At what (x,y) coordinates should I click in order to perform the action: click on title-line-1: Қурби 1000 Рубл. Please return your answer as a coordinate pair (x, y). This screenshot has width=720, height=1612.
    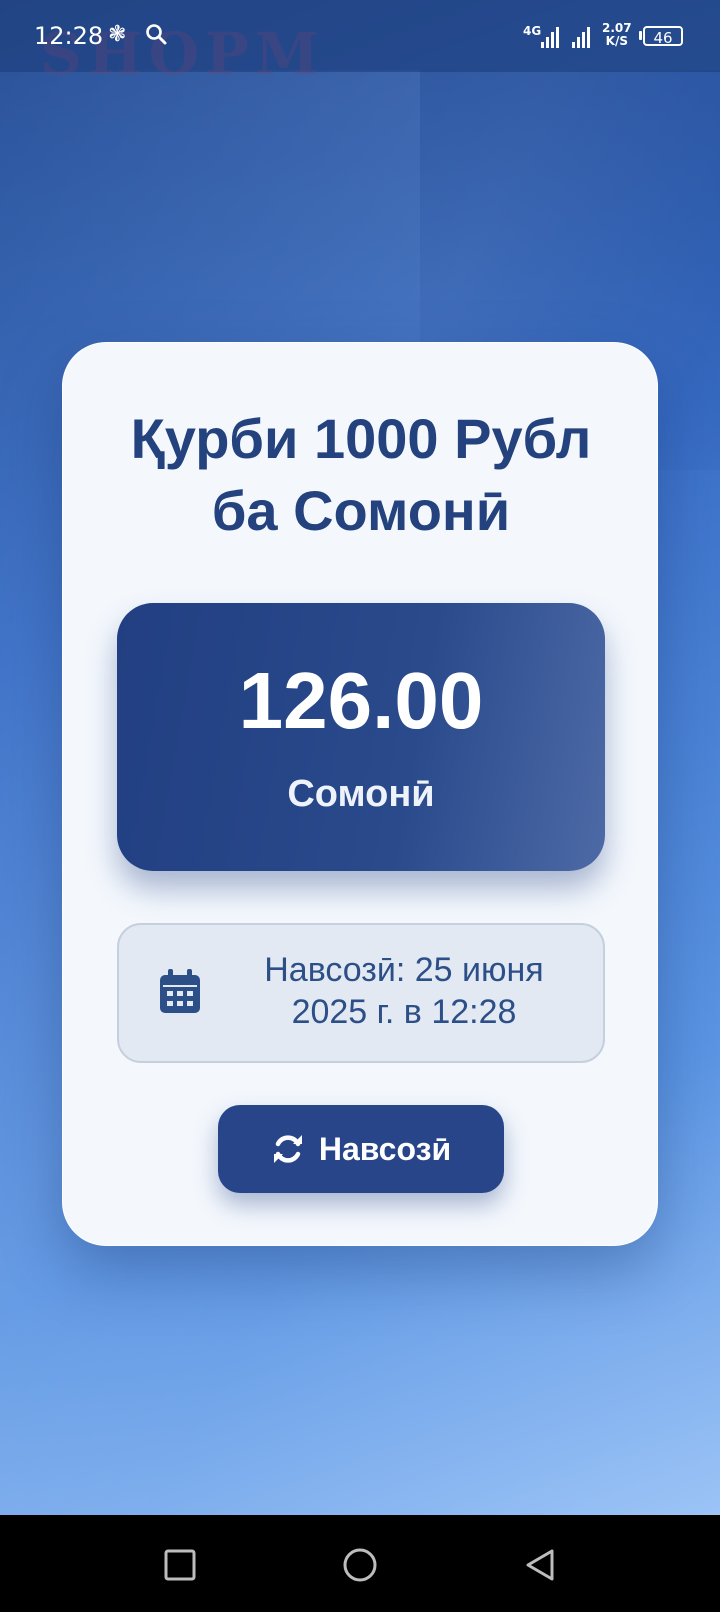
    Looking at the image, I should click on (361, 438).